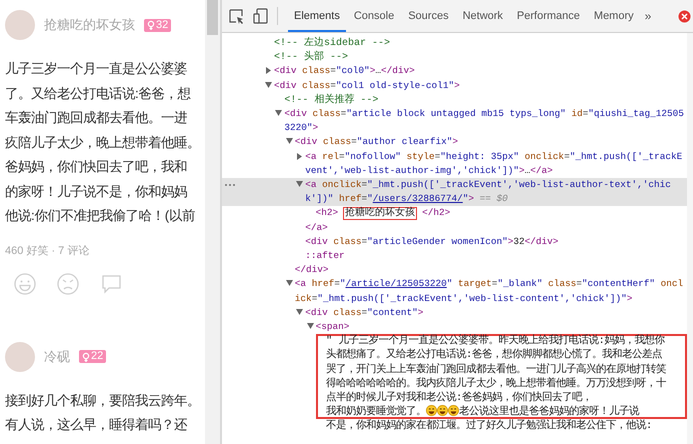 This screenshot has width=693, height=444. What do you see at coordinates (374, 16) in the screenshot?
I see `tab: Console` at bounding box center [374, 16].